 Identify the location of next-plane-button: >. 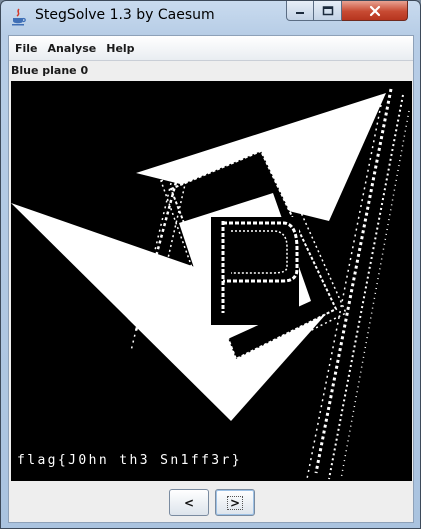
(235, 502).